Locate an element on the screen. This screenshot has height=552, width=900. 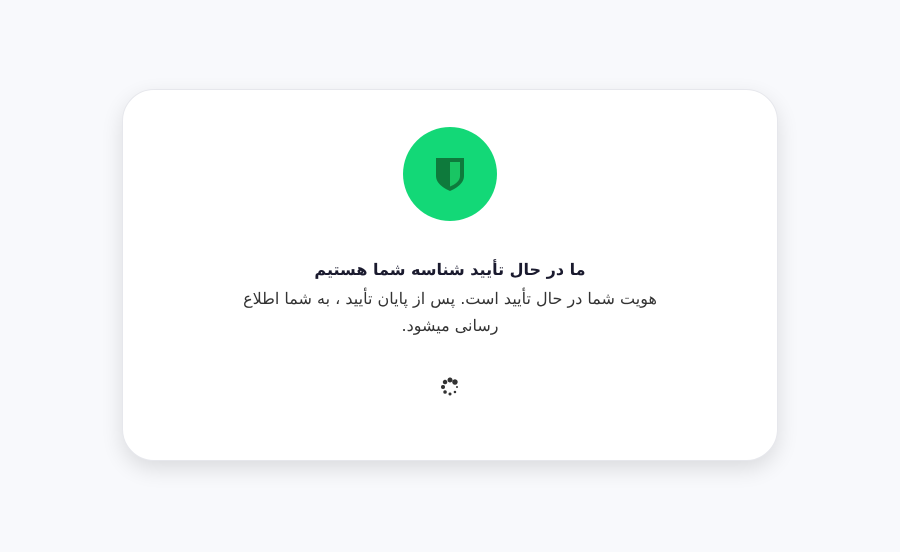
card-message: هویت شما در حال تأیید است. پس از پایان تأیید ، به شما اطلاع رسانی میشود. is located at coordinates (450, 311).